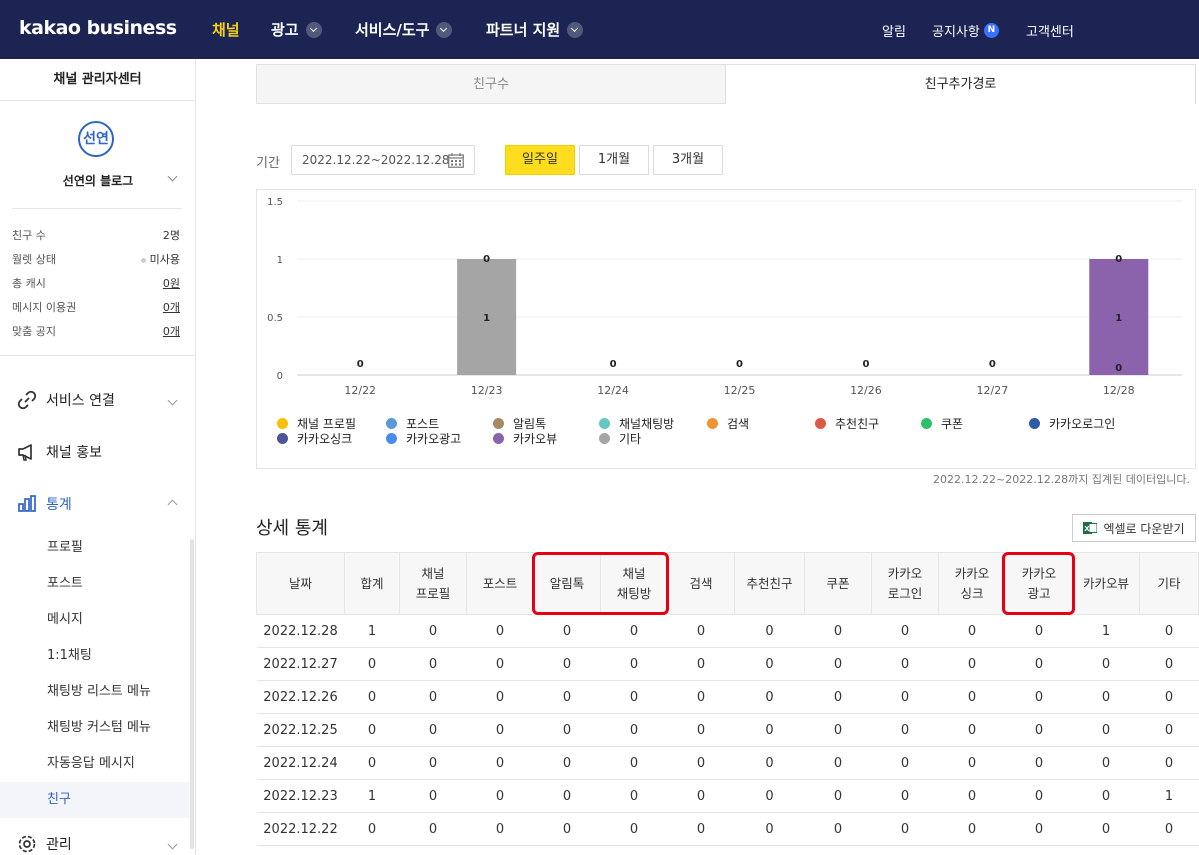  I want to click on period-week-button: 일주일, so click(540, 160).